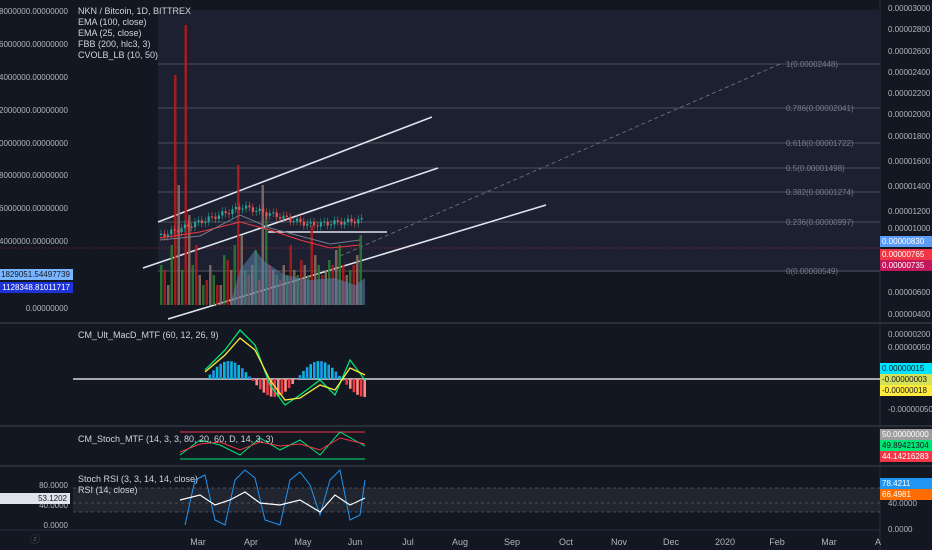 This screenshot has width=932, height=550. I want to click on stoch-tag-1: 50.00000000, so click(906, 434).